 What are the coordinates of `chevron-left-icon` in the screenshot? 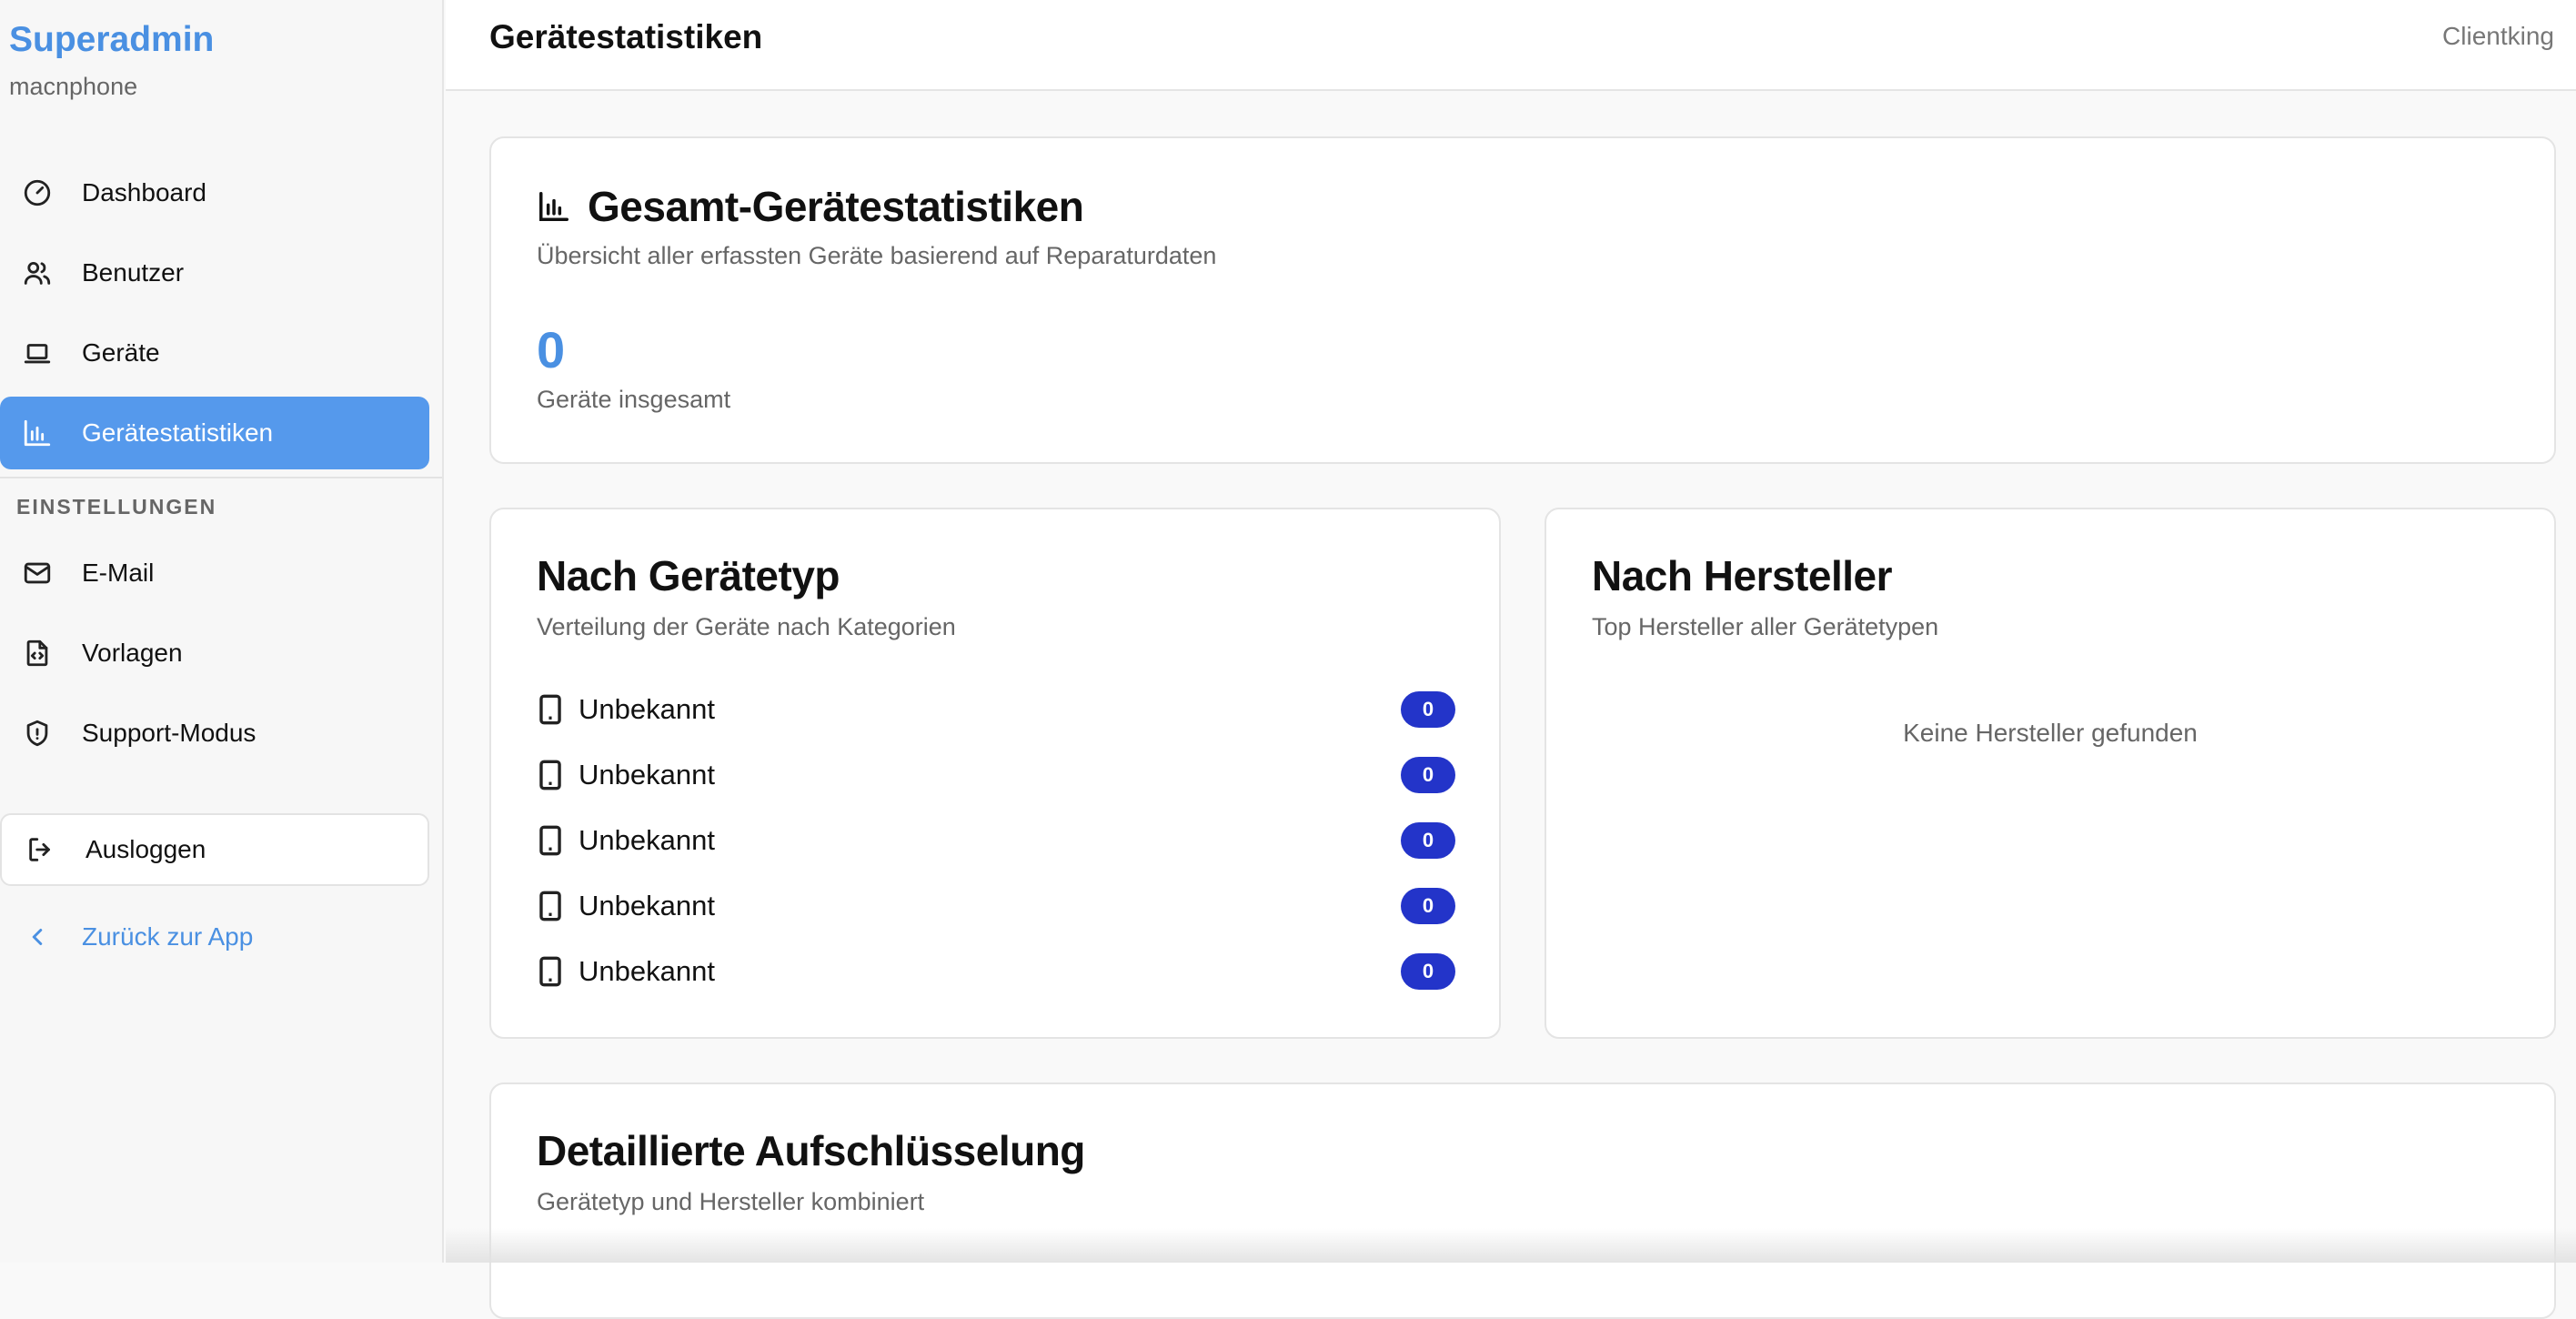 It's located at (37, 937).